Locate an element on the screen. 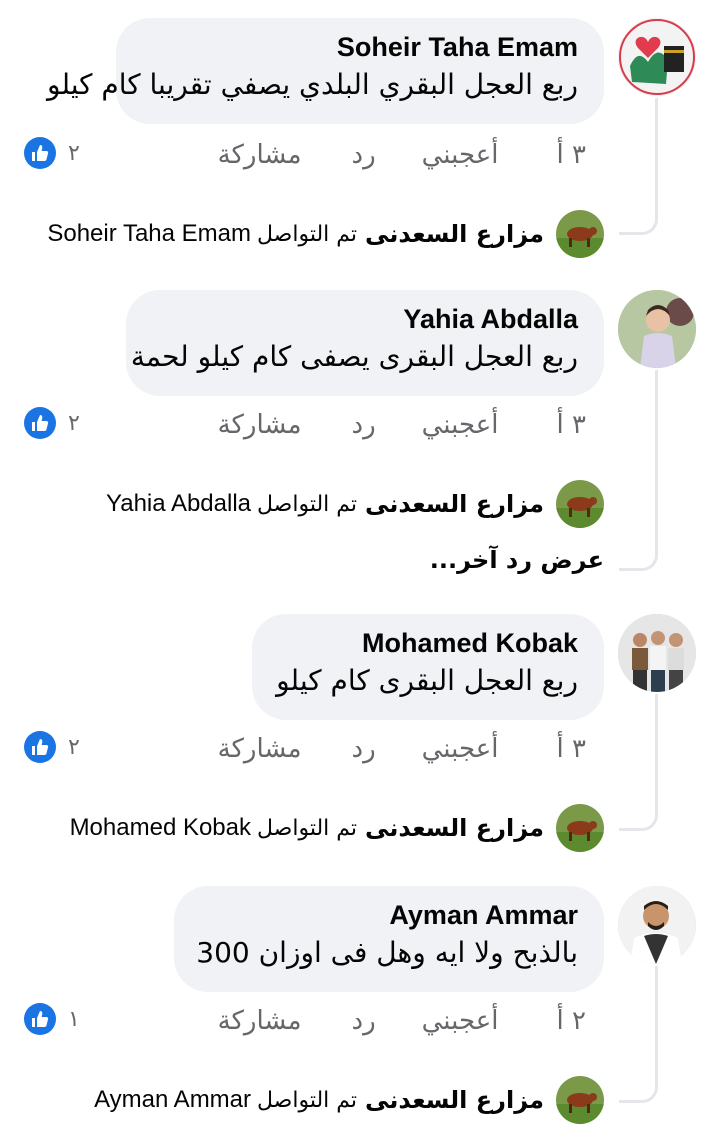  reply-mention: Ayman Ammar is located at coordinates (172, 1099).